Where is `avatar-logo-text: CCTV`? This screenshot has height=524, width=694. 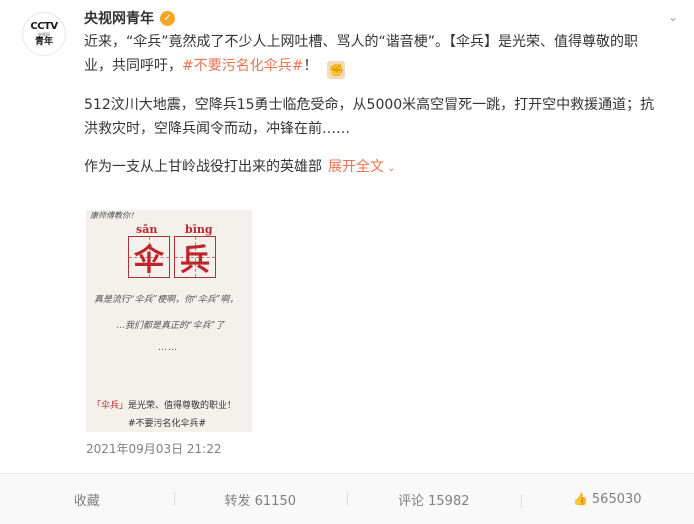
avatar-logo-text: CCTV is located at coordinates (43, 26).